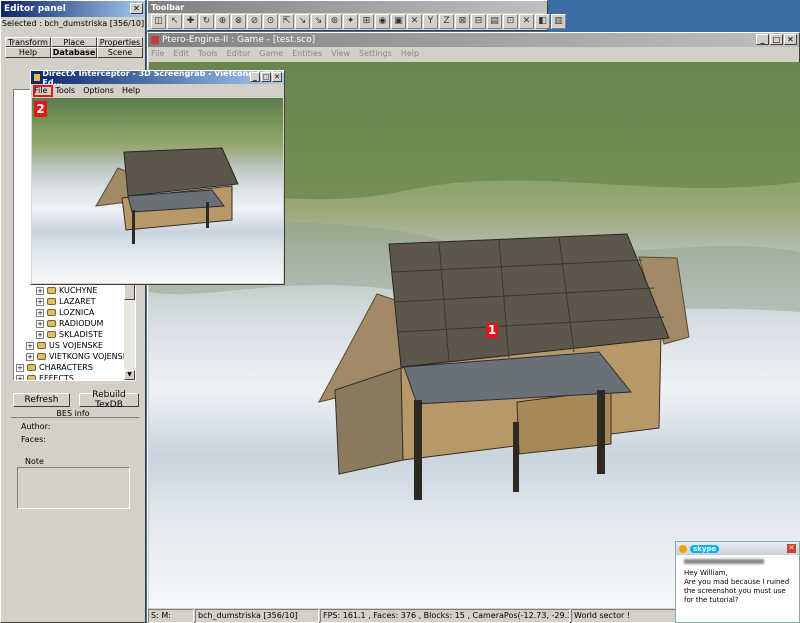  What do you see at coordinates (238, 21) in the screenshot?
I see `toolbar-tool-icon: ⊗` at bounding box center [238, 21].